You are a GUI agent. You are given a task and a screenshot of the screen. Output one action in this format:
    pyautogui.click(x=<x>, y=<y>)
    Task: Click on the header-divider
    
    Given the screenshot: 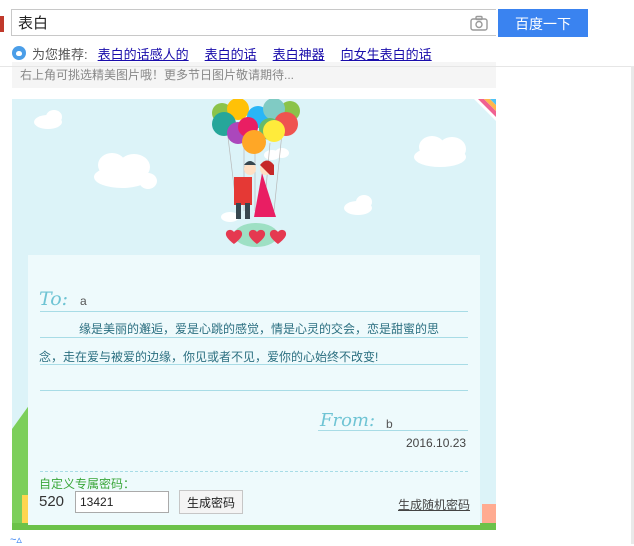 What is the action you would take?
    pyautogui.click(x=317, y=66)
    